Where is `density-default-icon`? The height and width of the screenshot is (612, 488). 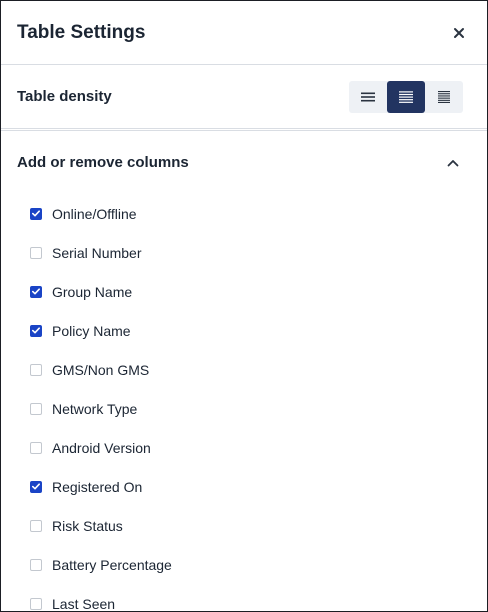 density-default-icon is located at coordinates (406, 96).